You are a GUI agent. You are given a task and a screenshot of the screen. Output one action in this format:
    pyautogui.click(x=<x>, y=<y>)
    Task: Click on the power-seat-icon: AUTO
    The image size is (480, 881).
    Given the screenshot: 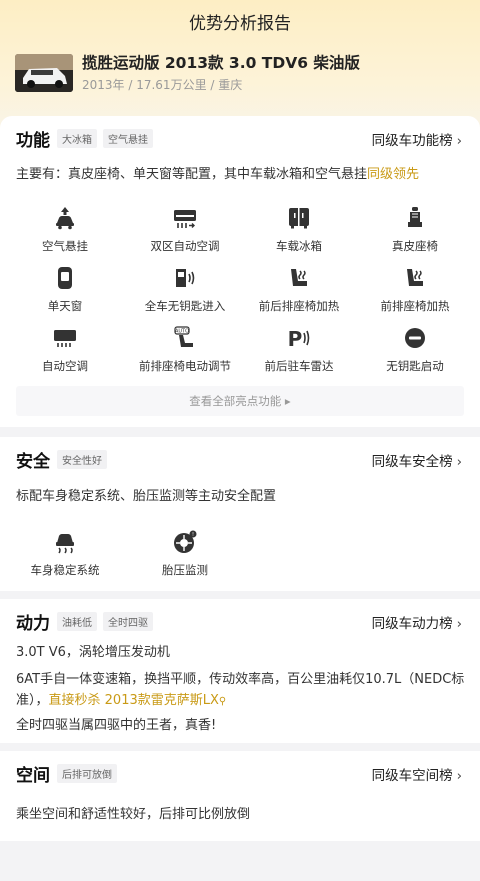 What is the action you would take?
    pyautogui.click(x=183, y=336)
    